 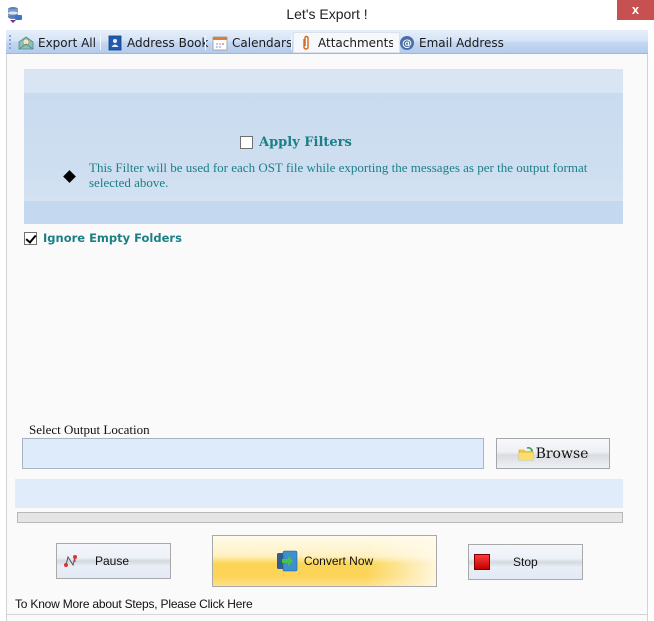 I want to click on tab-export-all: Export All, so click(x=57, y=42).